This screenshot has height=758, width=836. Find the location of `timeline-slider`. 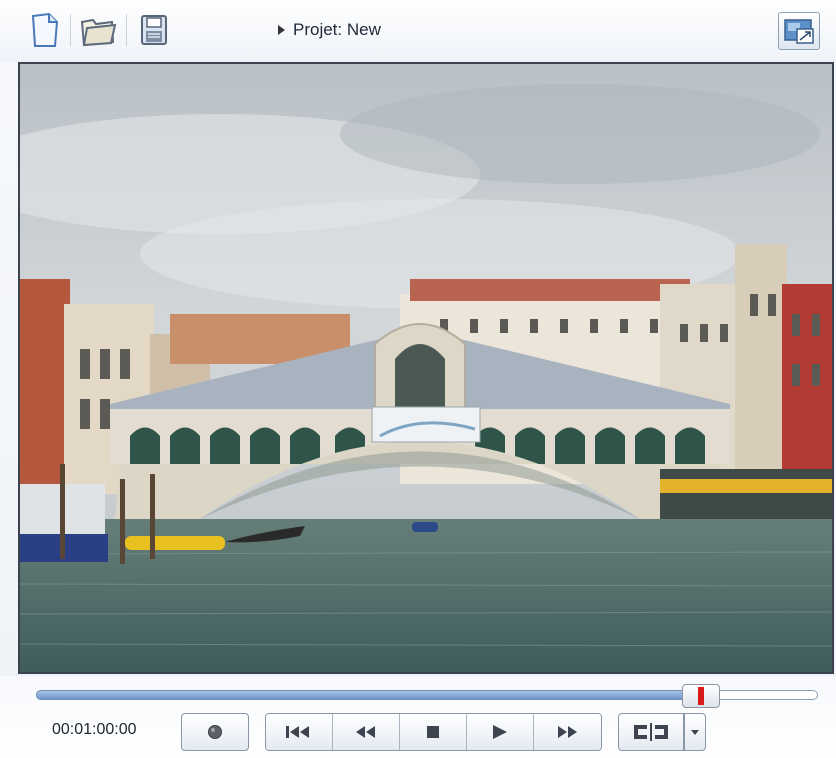

timeline-slider is located at coordinates (427, 696).